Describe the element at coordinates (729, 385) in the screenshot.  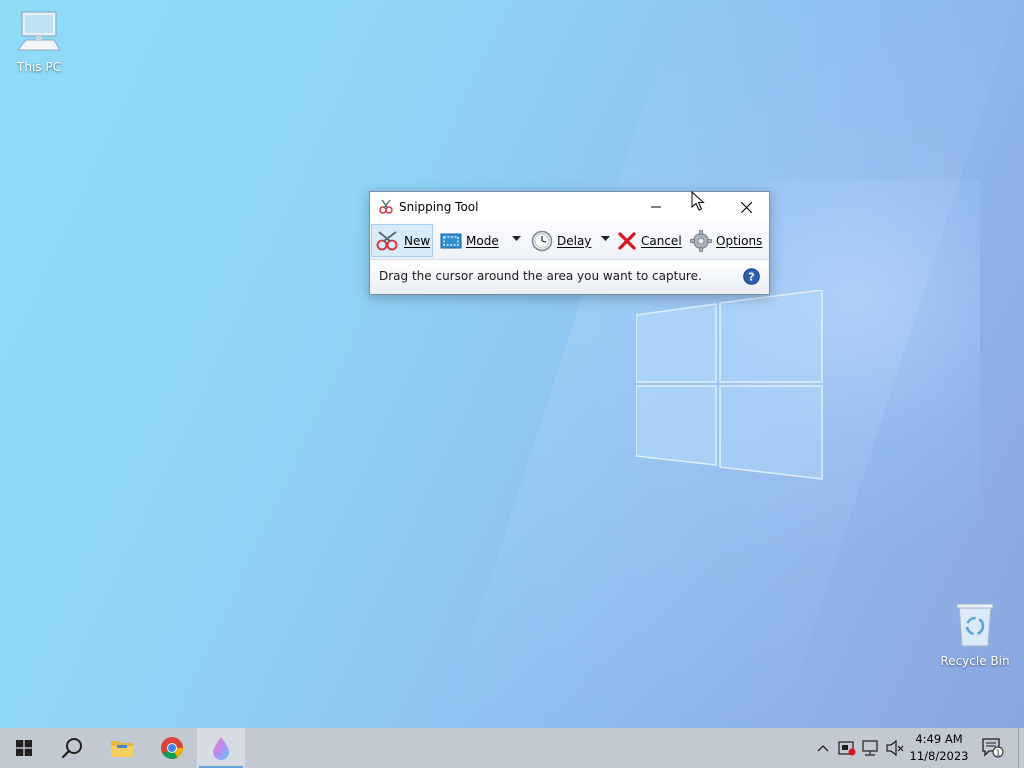
I see `windows-logo-wallpaper` at that location.